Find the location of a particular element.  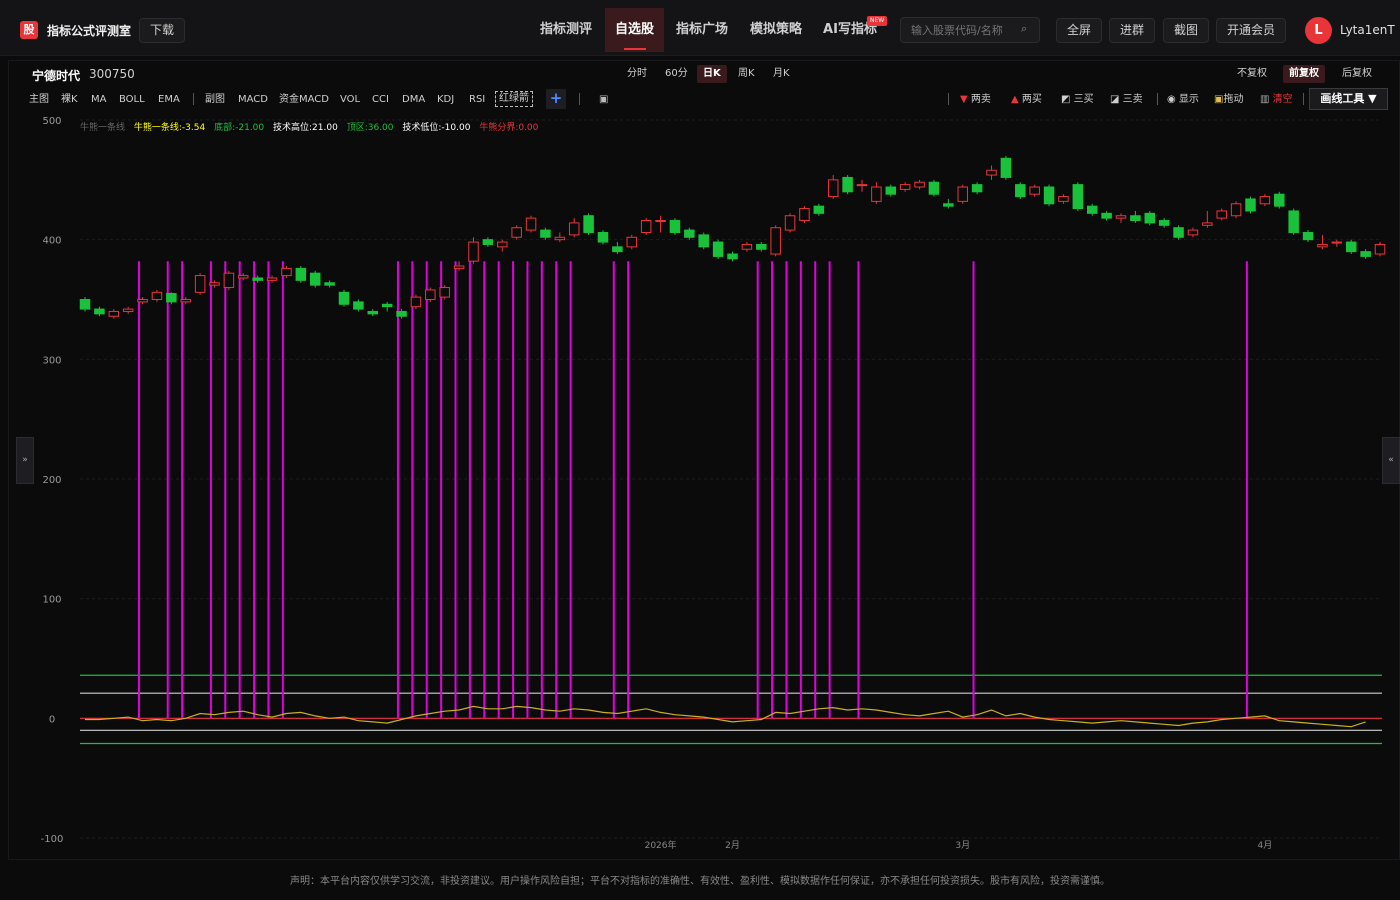

tool-three-buy: ◩ 三买 is located at coordinates (1077, 100).